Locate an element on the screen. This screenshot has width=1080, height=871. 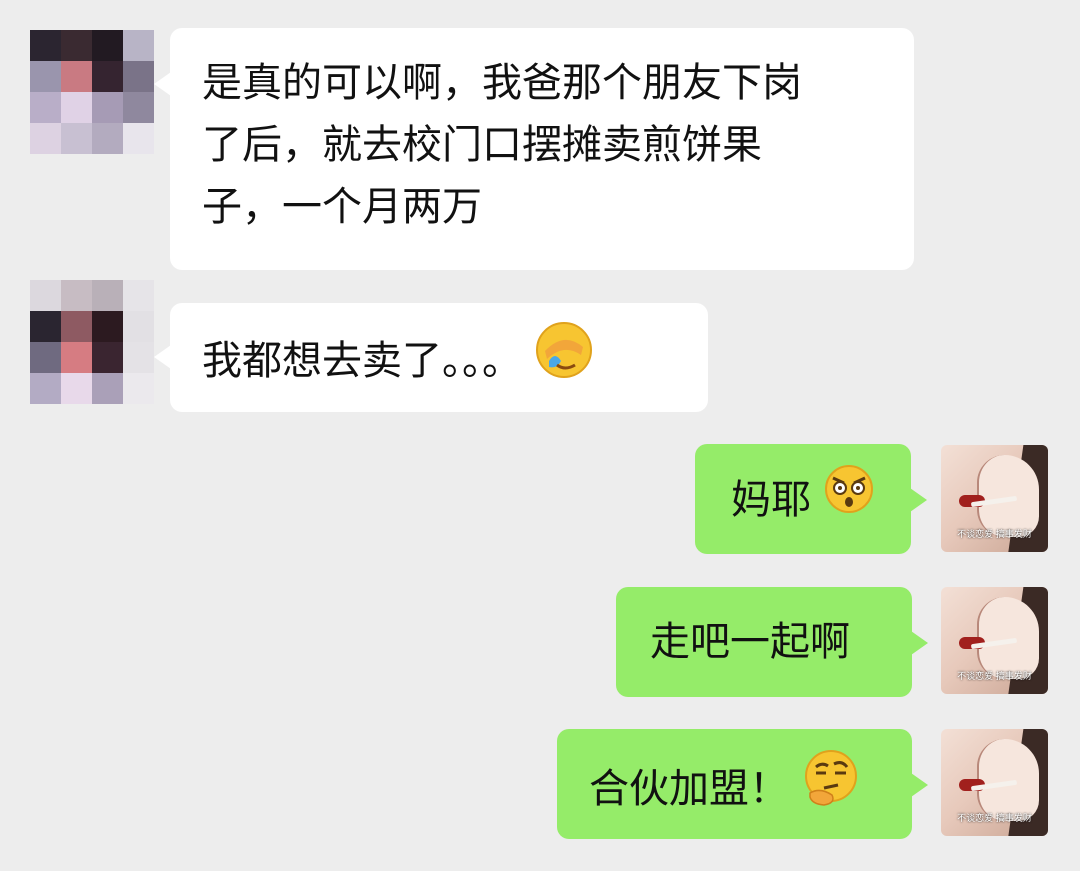
incoming-message-bubble: 我都想去卖了。。。 is located at coordinates (431, 357).